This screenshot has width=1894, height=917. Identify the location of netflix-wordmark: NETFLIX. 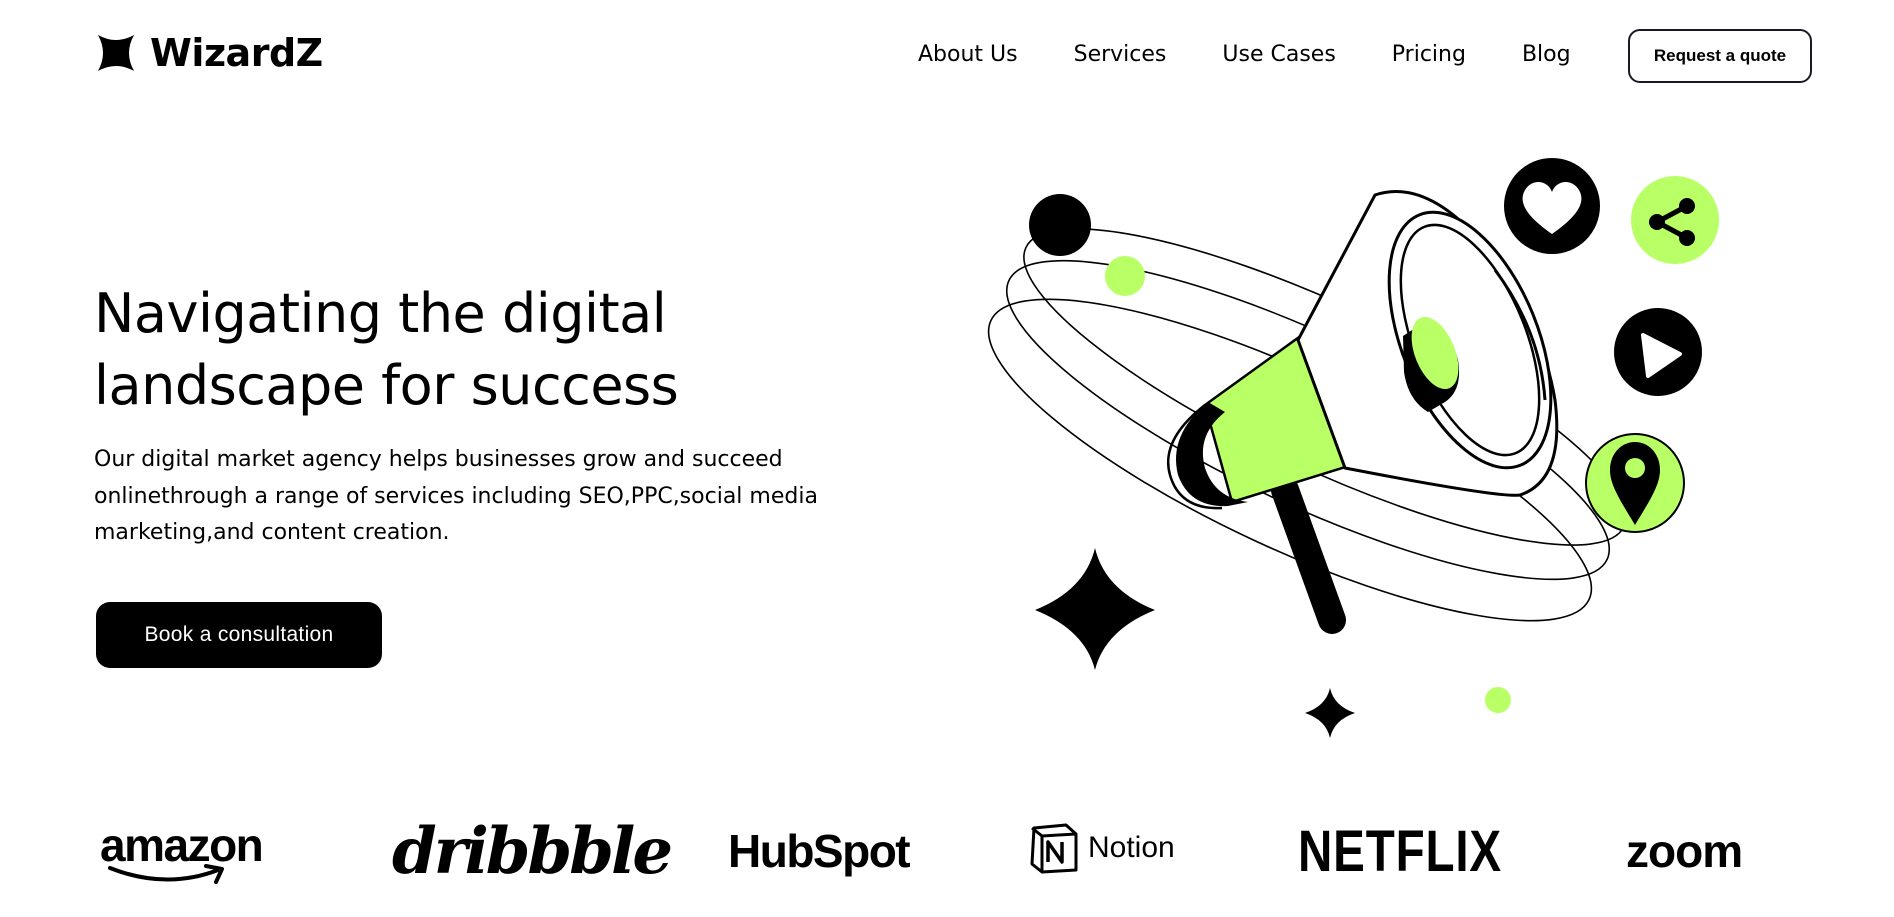
(1400, 851).